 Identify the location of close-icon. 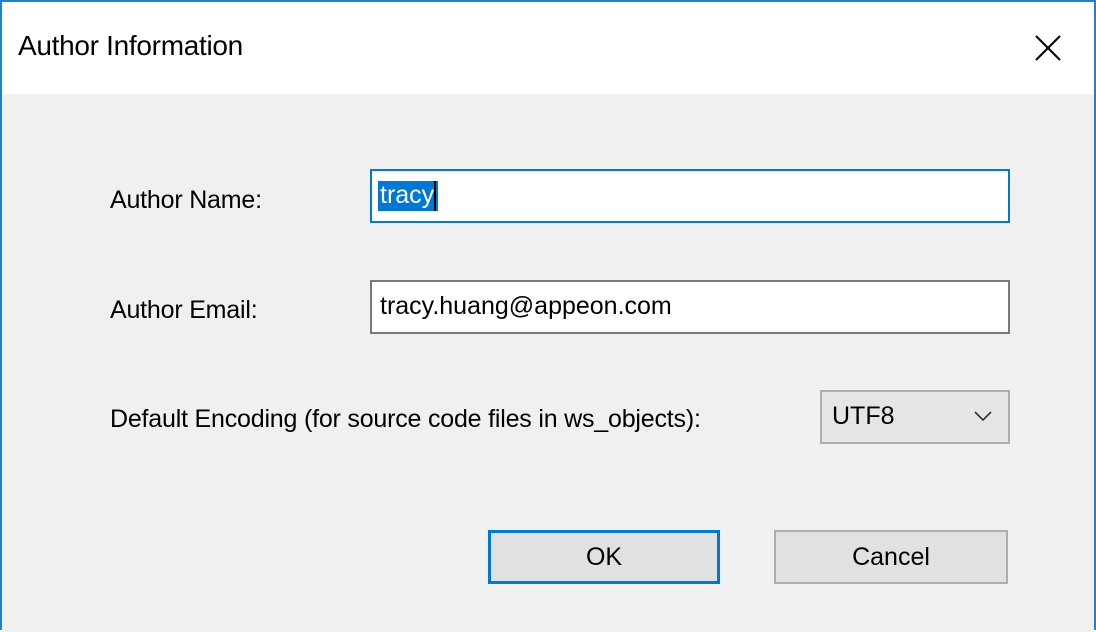
(1048, 48).